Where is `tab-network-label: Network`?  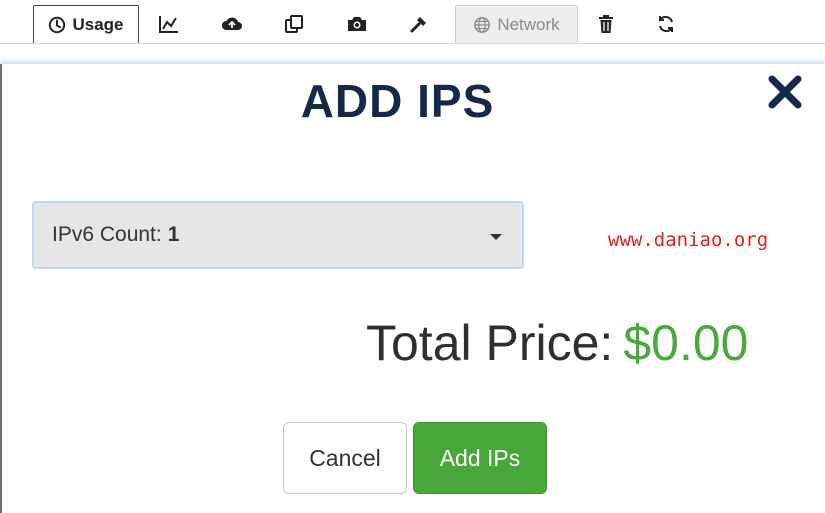 tab-network-label: Network is located at coordinates (528, 24).